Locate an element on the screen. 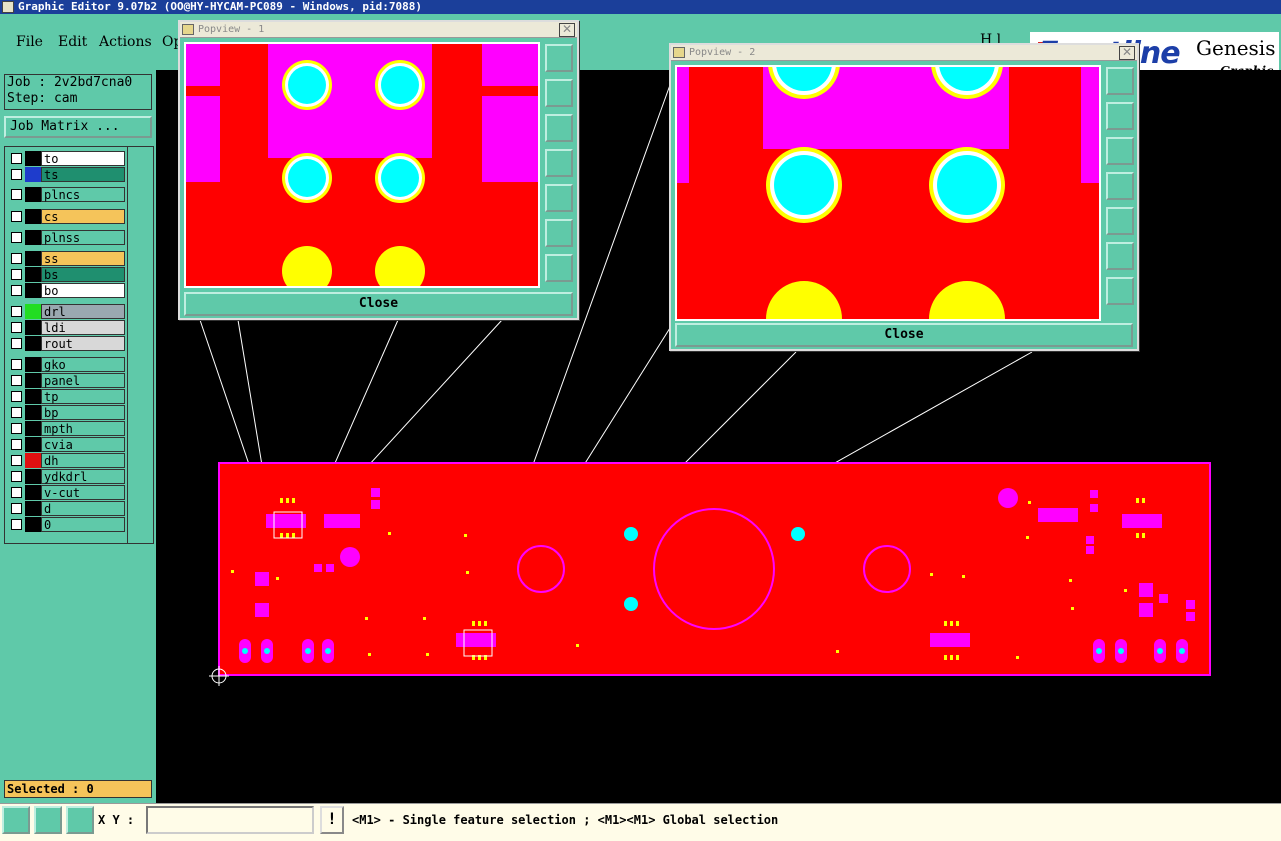  layer-name: bo is located at coordinates (83, 290).